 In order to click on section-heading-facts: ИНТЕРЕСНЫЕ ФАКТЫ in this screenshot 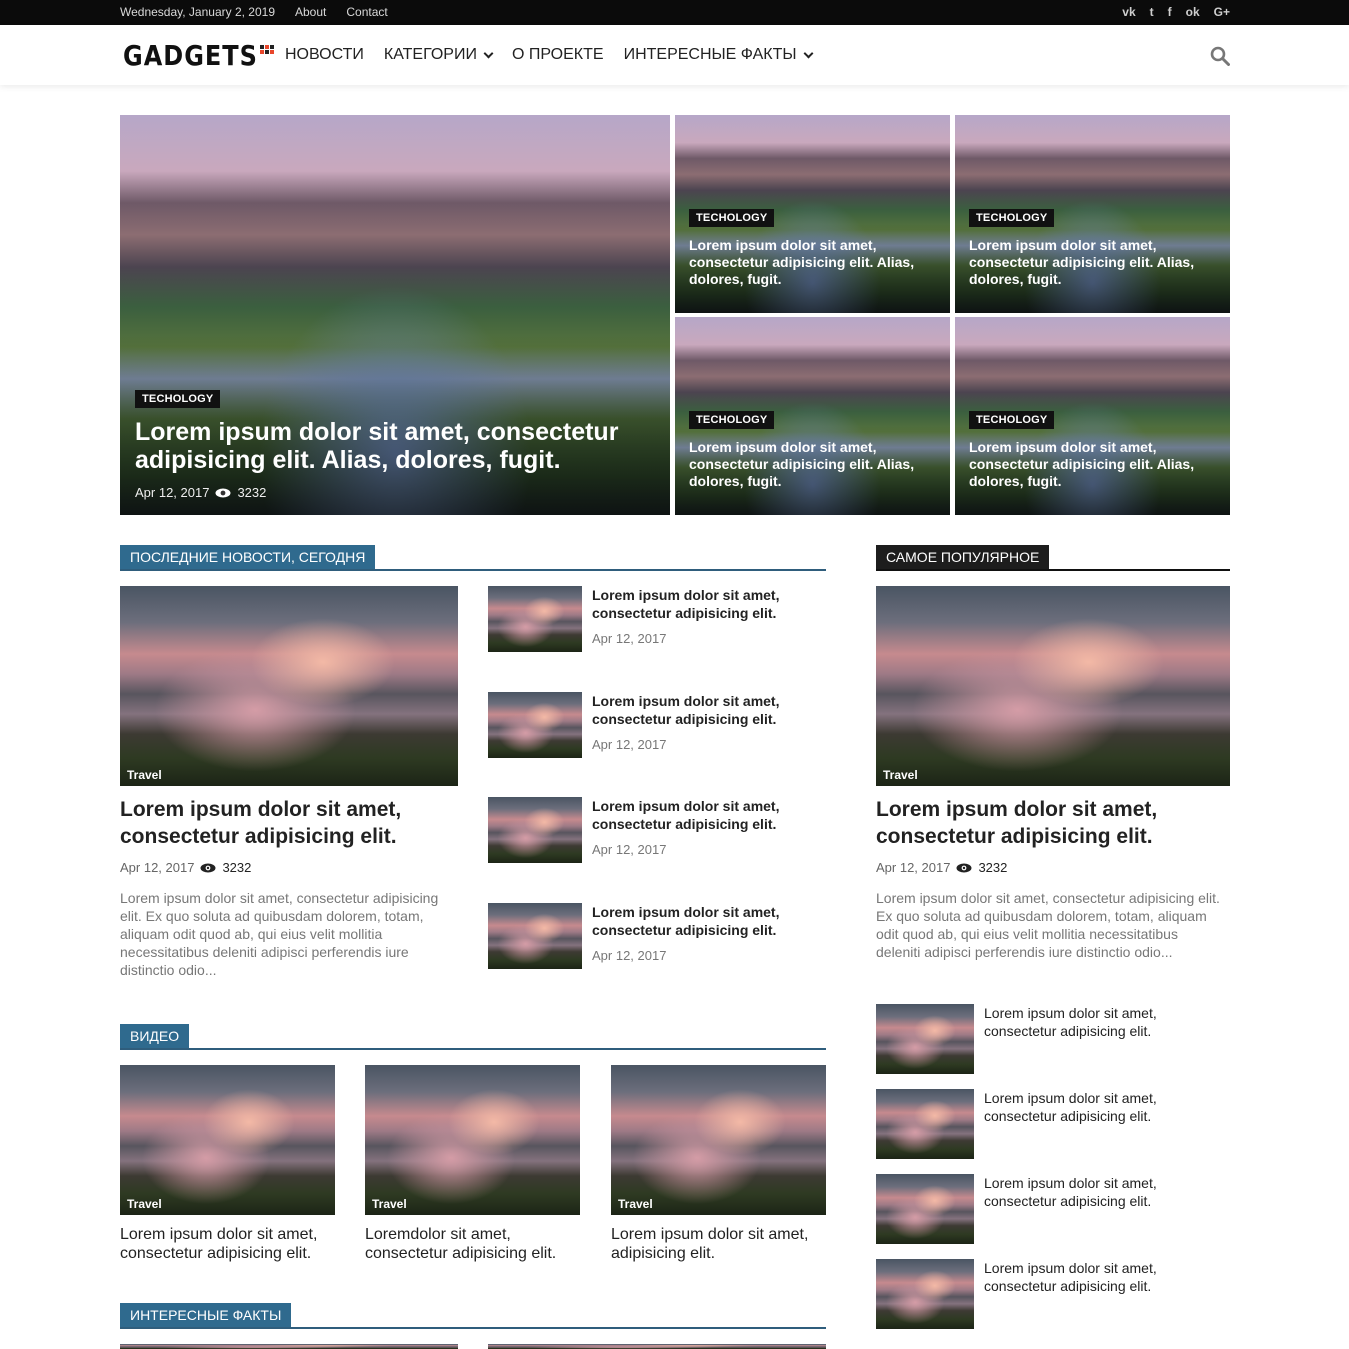, I will do `click(473, 1316)`.